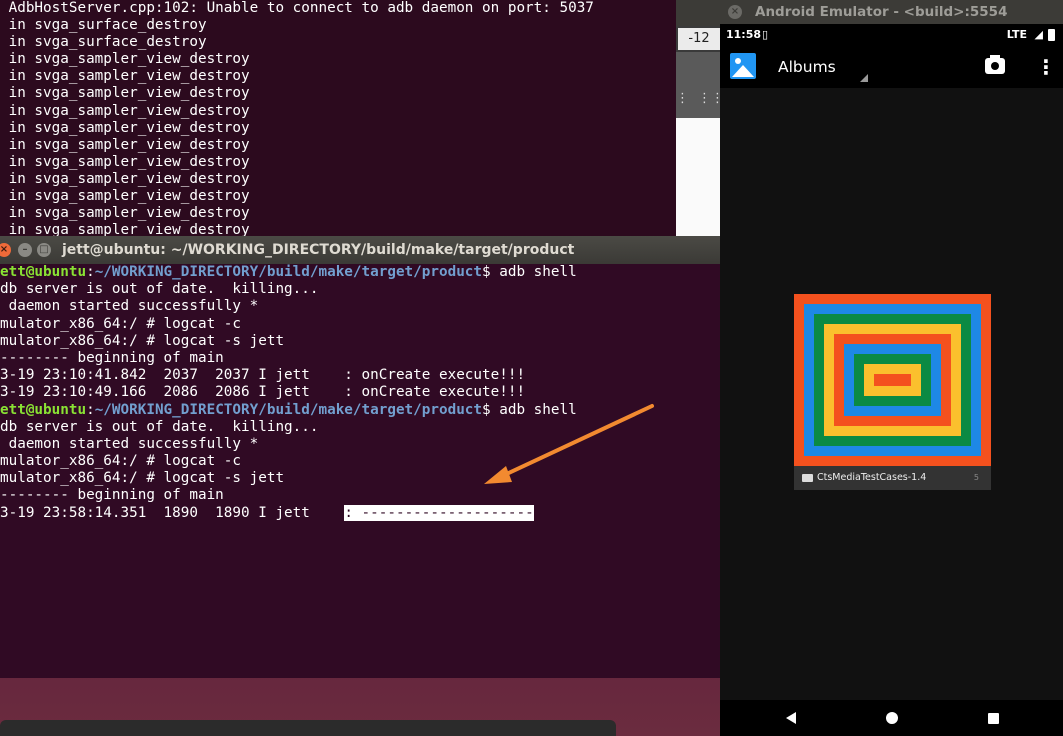 This screenshot has height=736, width=1063. I want to click on more-vert-icon: ⋮, so click(1046, 67).